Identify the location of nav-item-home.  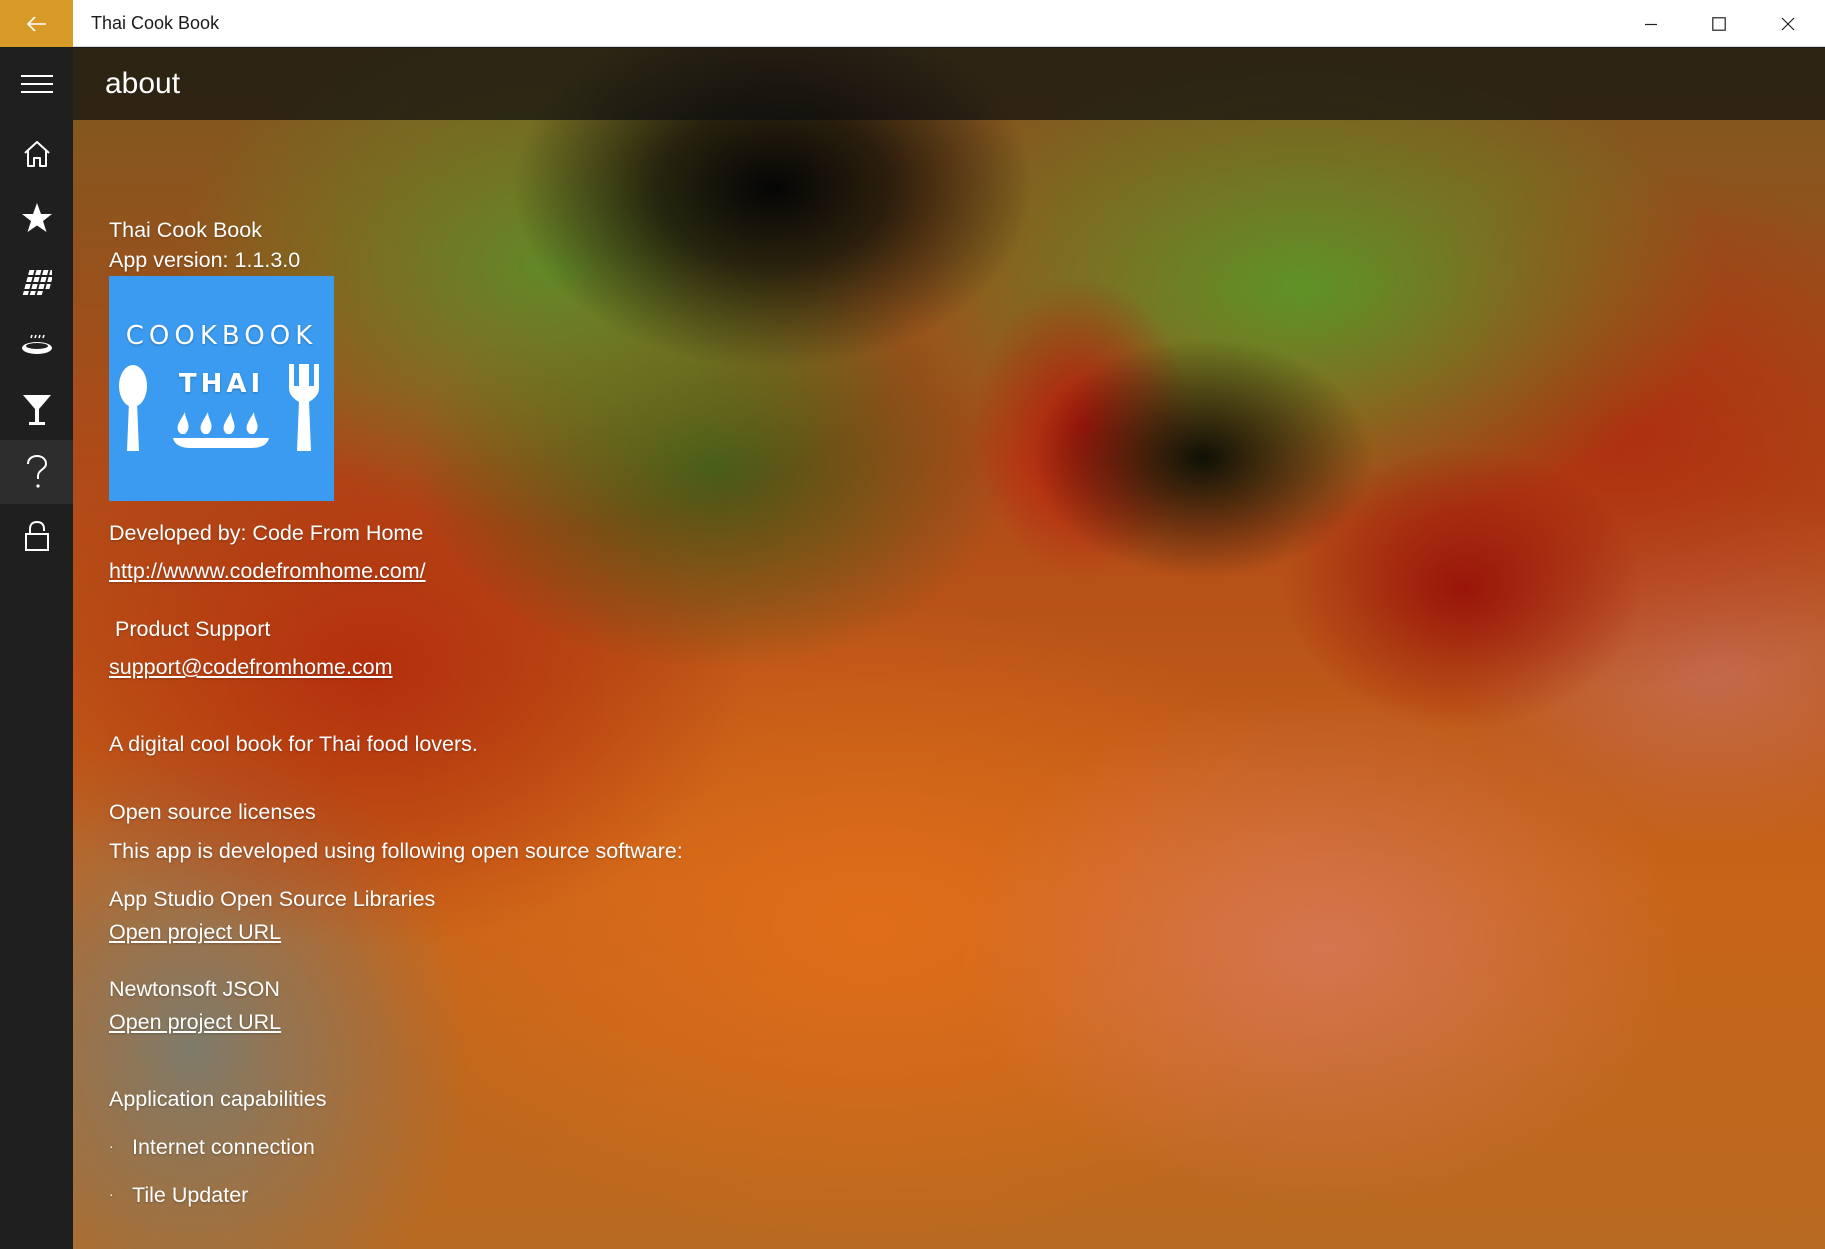
(36, 154).